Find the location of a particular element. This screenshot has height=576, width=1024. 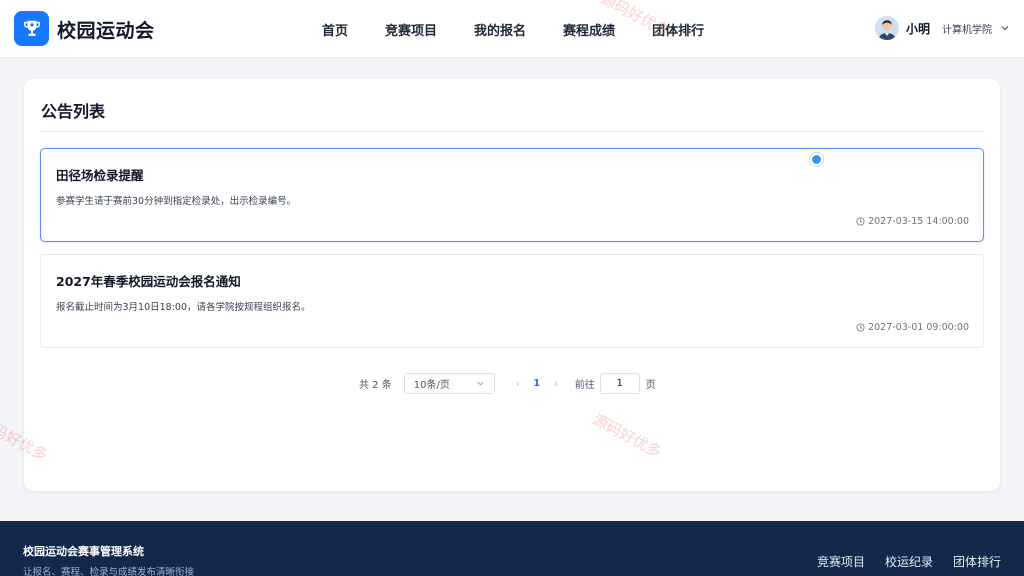

page-size-select: 10条/页 is located at coordinates (449, 383).